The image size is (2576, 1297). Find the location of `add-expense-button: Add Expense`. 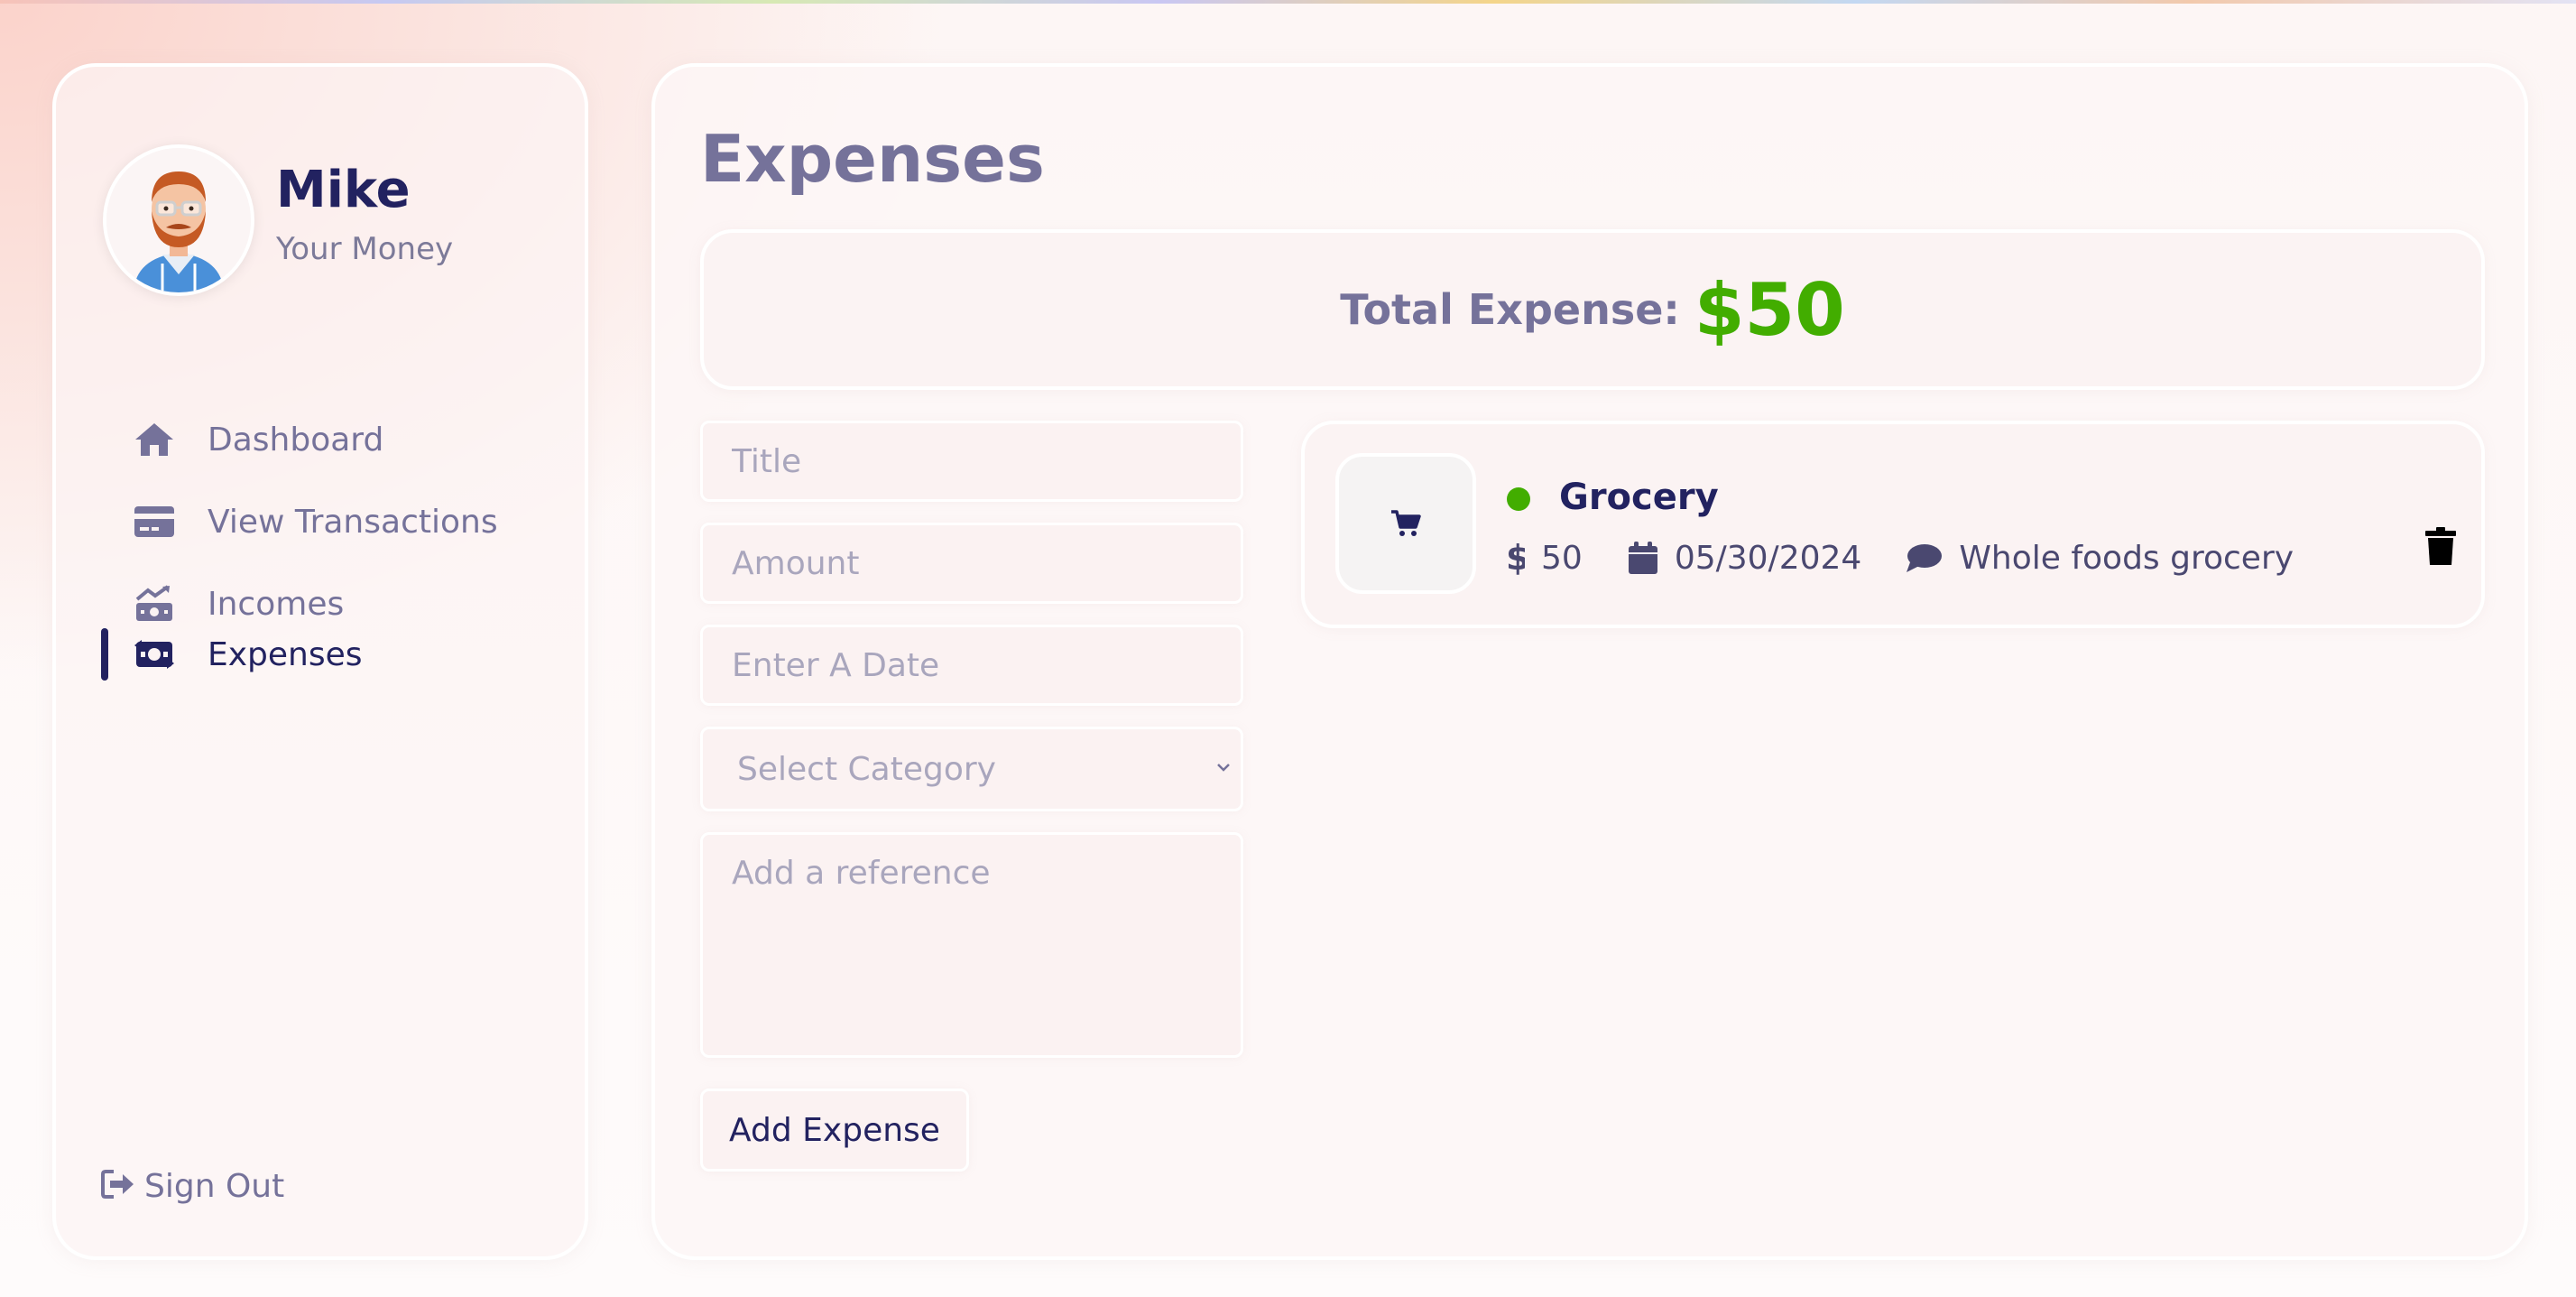

add-expense-button: Add Expense is located at coordinates (834, 1131).